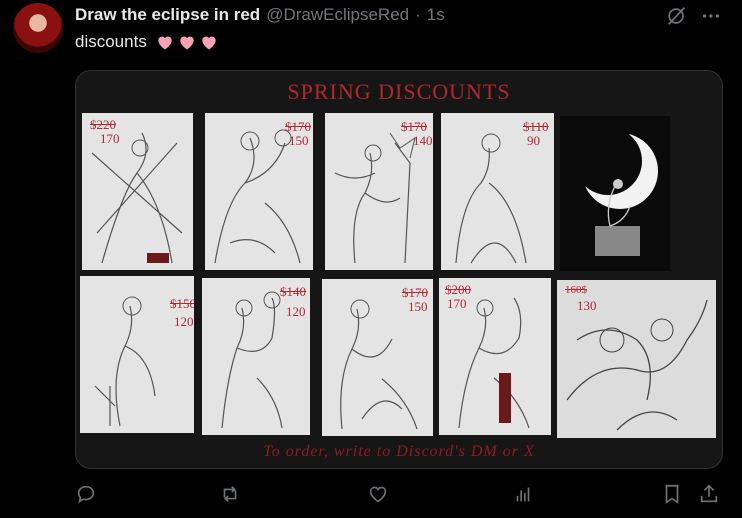  What do you see at coordinates (167, 15) in the screenshot?
I see `author-name: Draw the eclipse in red` at bounding box center [167, 15].